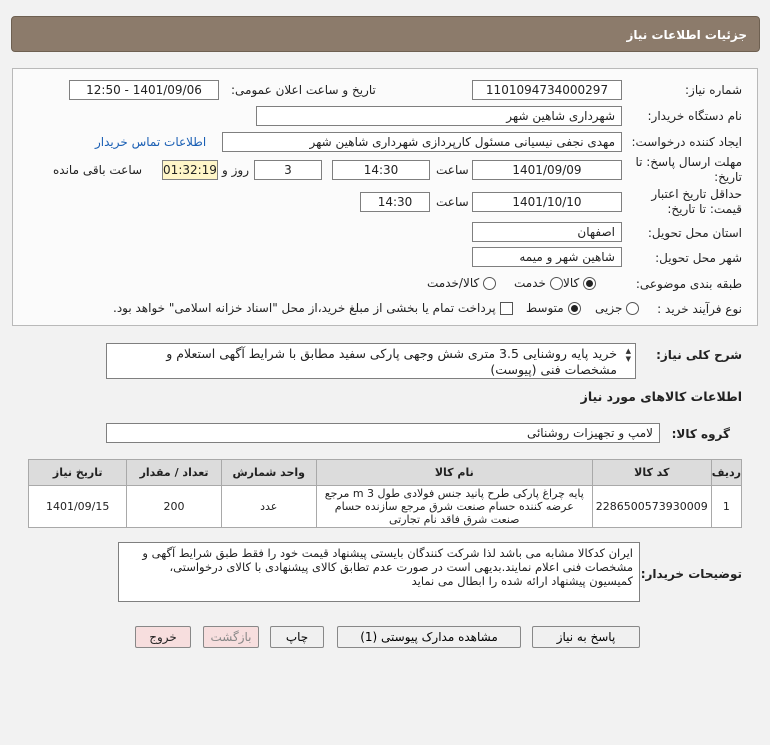 This screenshot has width=770, height=745. What do you see at coordinates (303, 90) in the screenshot?
I see `announce-label: تاریخ و ساعت اعلان عمومی:` at bounding box center [303, 90].